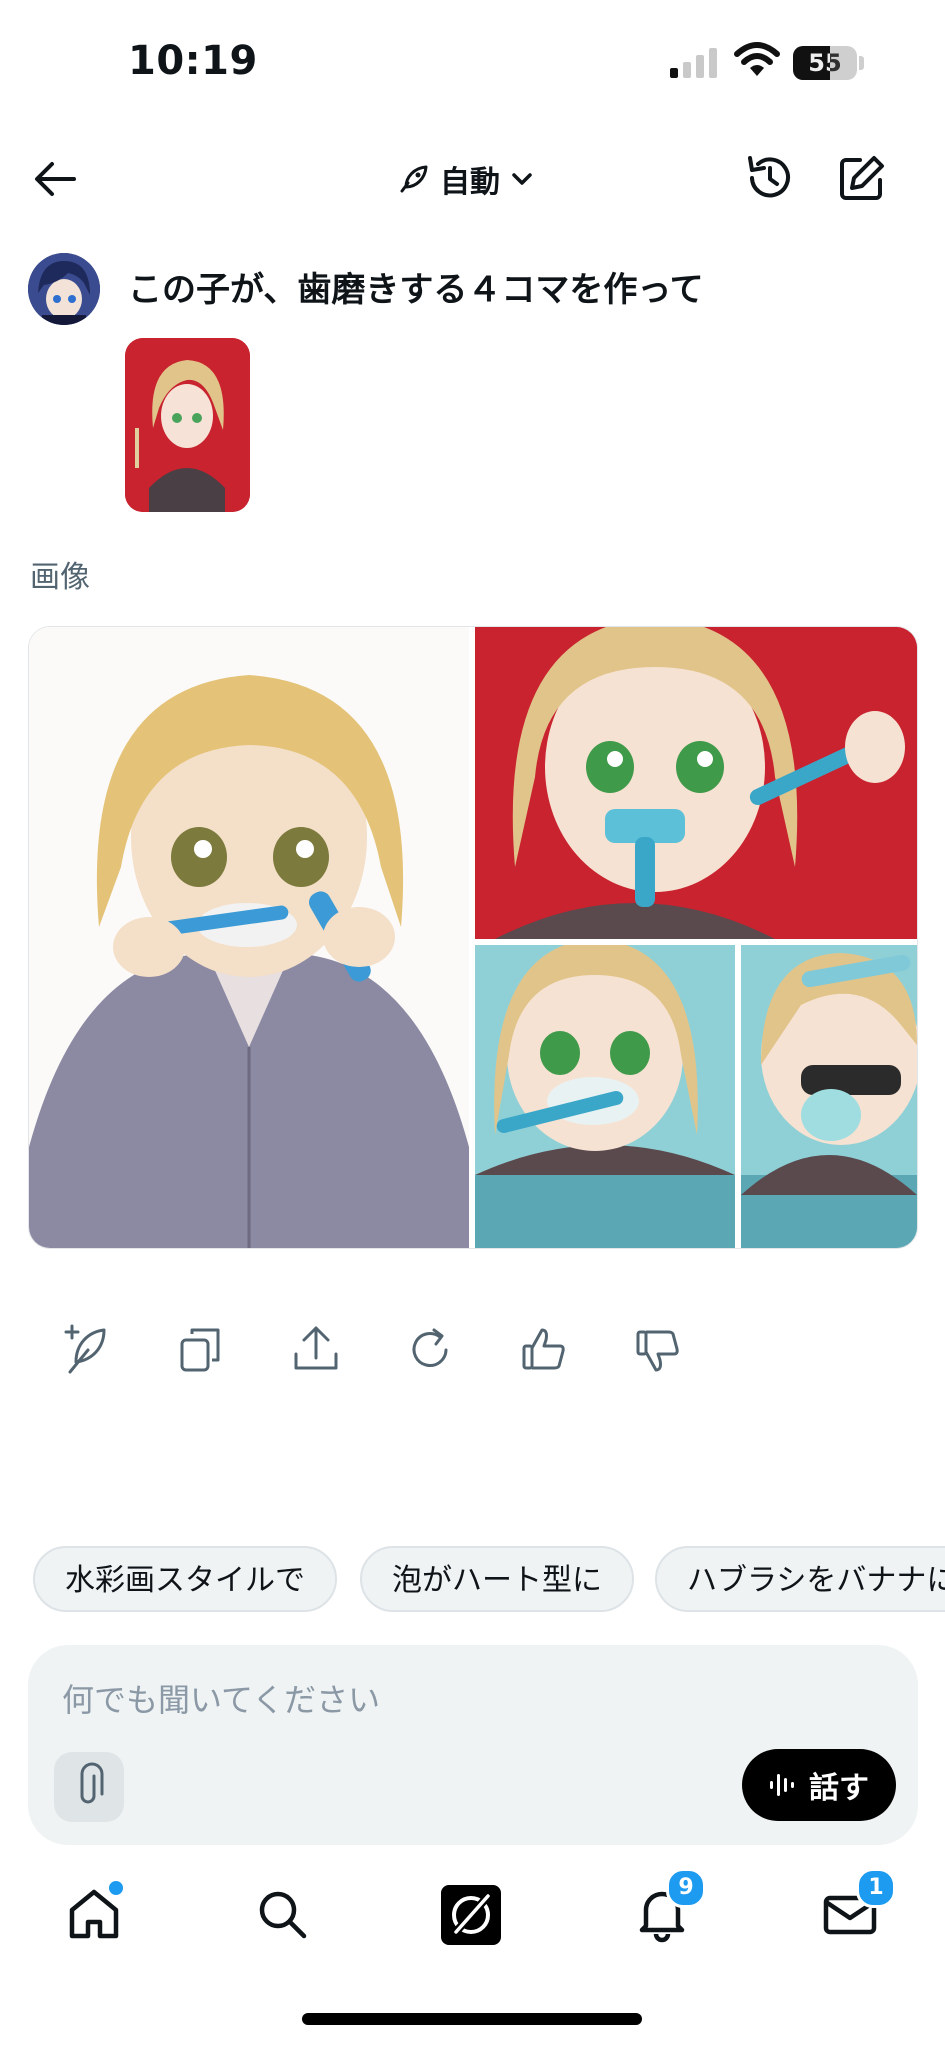 This screenshot has width=945, height=2048. I want to click on thumbs-up-icon, so click(544, 1350).